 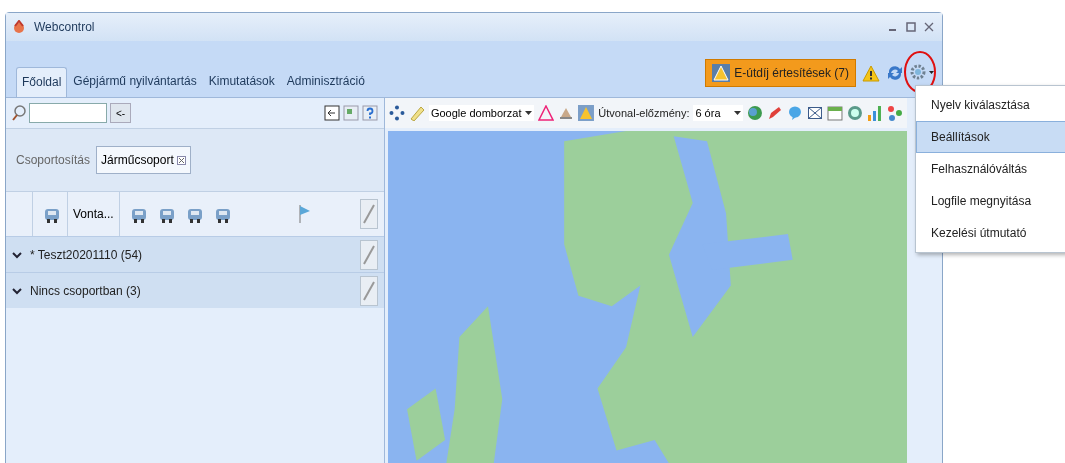 I want to click on window-title: Webcontrol, so click(x=64, y=27).